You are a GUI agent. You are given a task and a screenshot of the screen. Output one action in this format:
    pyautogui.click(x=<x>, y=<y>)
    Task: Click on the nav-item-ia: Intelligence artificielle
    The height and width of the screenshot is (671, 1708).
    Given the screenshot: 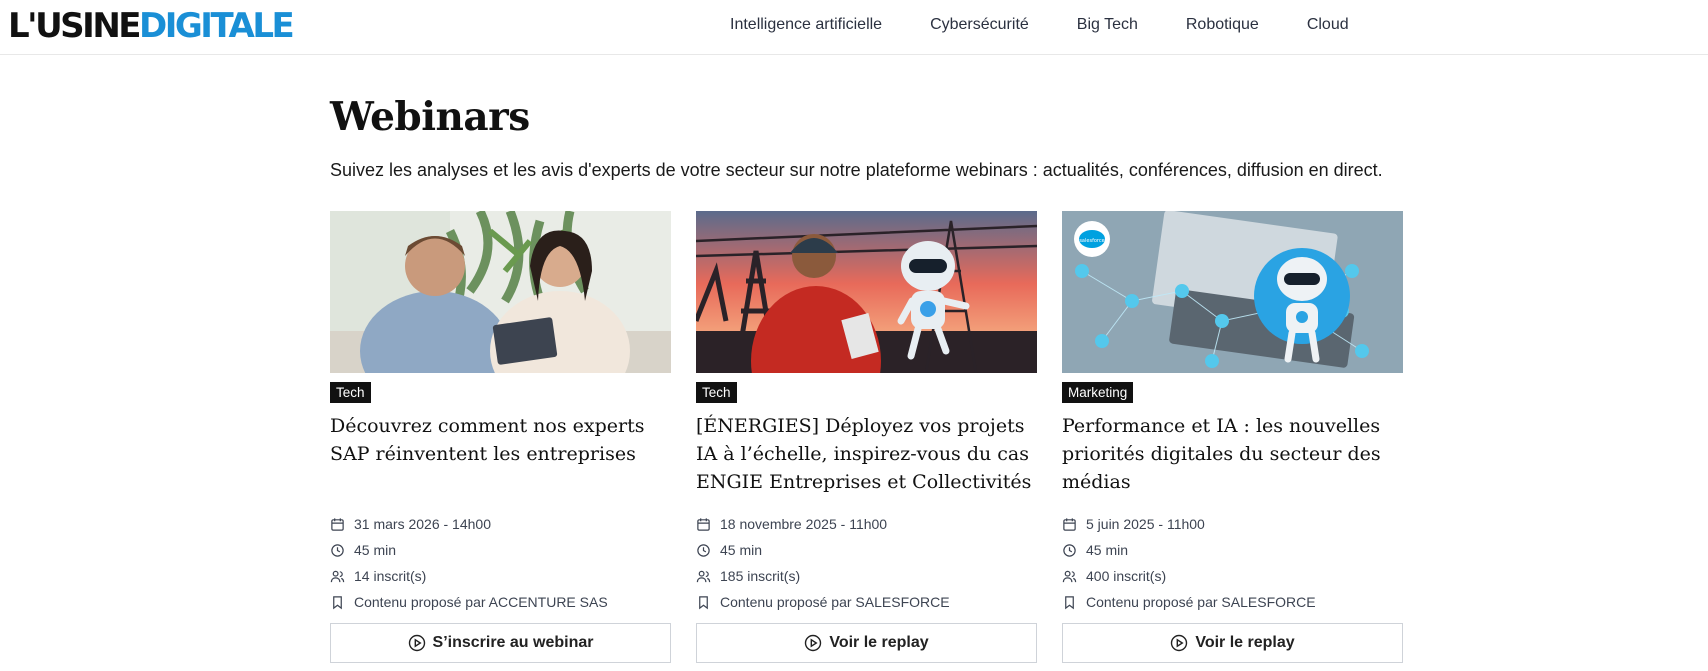 What is the action you would take?
    pyautogui.click(x=806, y=25)
    